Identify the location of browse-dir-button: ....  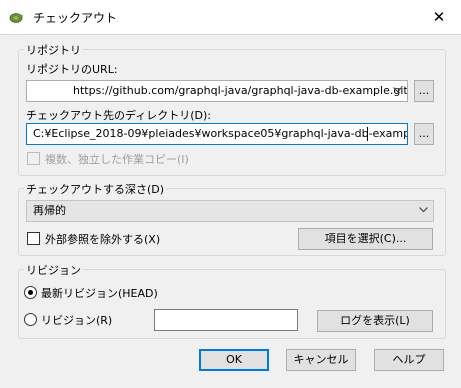
(424, 134).